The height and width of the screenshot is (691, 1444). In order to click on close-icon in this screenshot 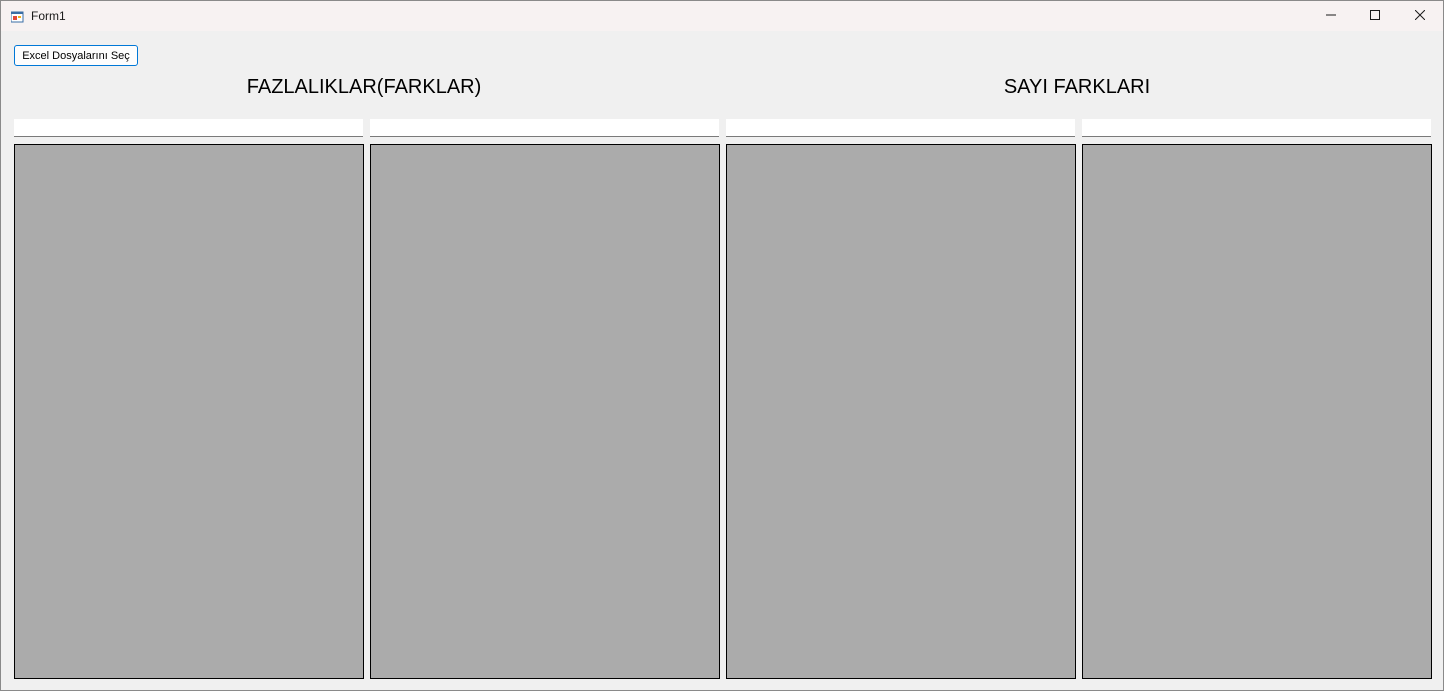, I will do `click(1420, 16)`.